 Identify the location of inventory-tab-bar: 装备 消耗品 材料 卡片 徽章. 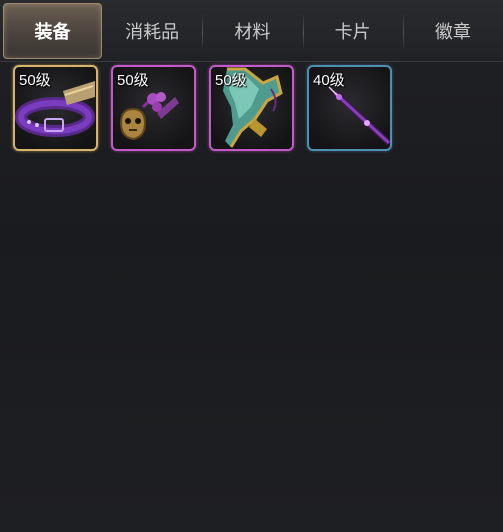
(251, 31).